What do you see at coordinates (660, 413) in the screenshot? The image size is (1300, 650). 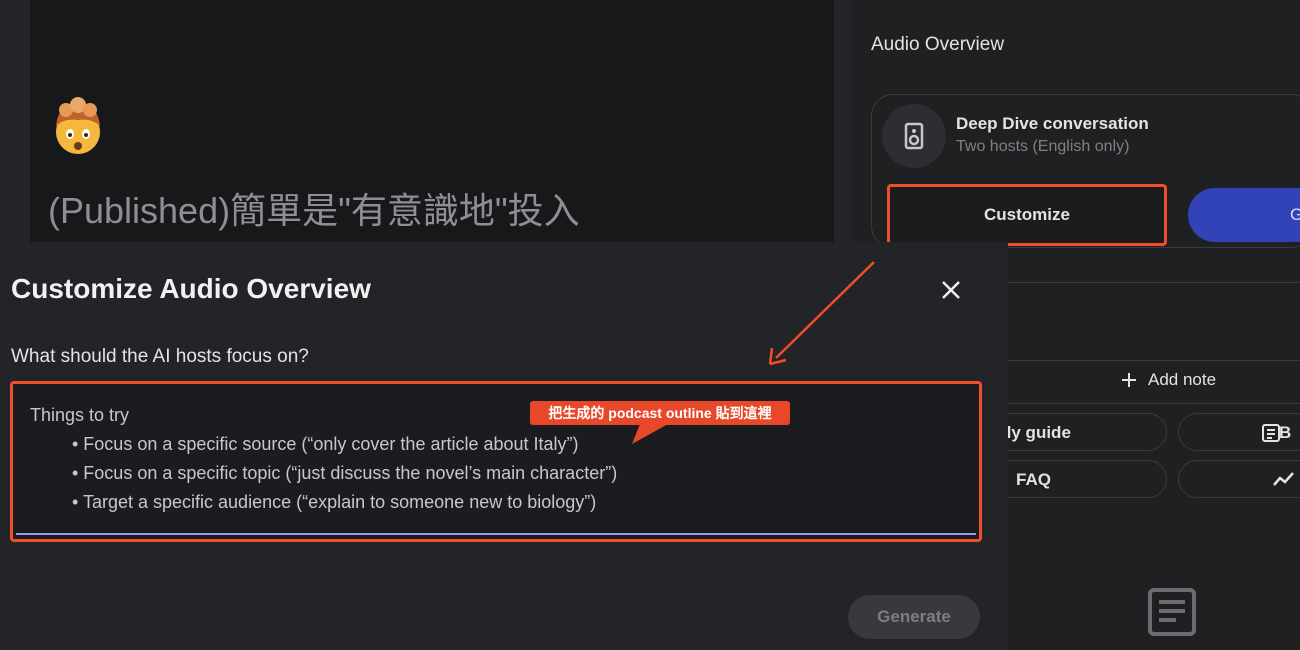 I see `annotation-callout: 把生成的 podcast outline 貼到這裡` at bounding box center [660, 413].